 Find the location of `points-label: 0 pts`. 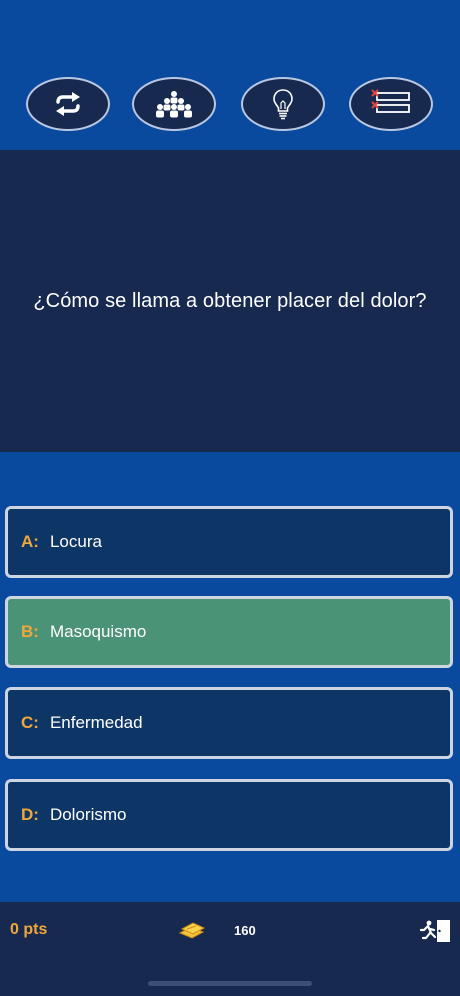

points-label: 0 pts is located at coordinates (29, 929).